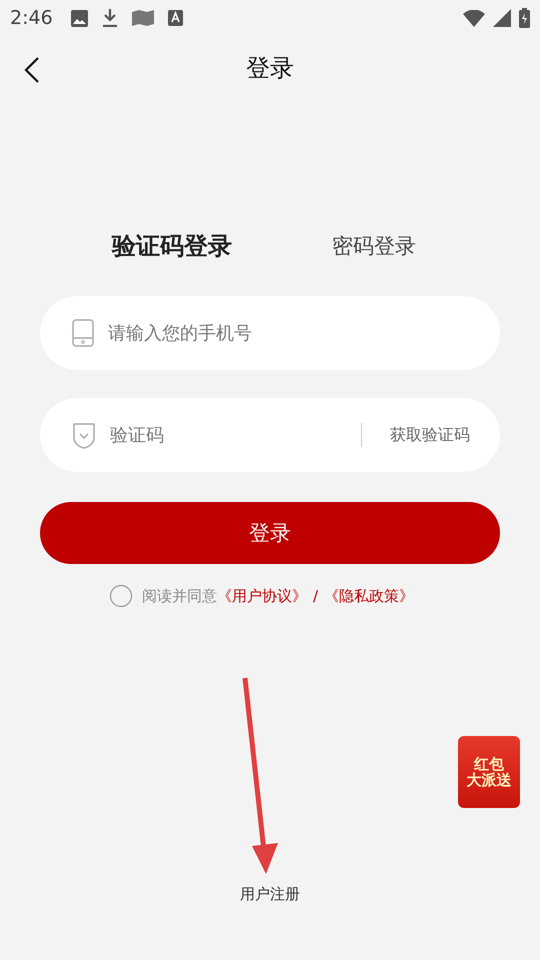 The image size is (540, 960). Describe the element at coordinates (79, 18) in the screenshot. I see `image-icon` at that location.